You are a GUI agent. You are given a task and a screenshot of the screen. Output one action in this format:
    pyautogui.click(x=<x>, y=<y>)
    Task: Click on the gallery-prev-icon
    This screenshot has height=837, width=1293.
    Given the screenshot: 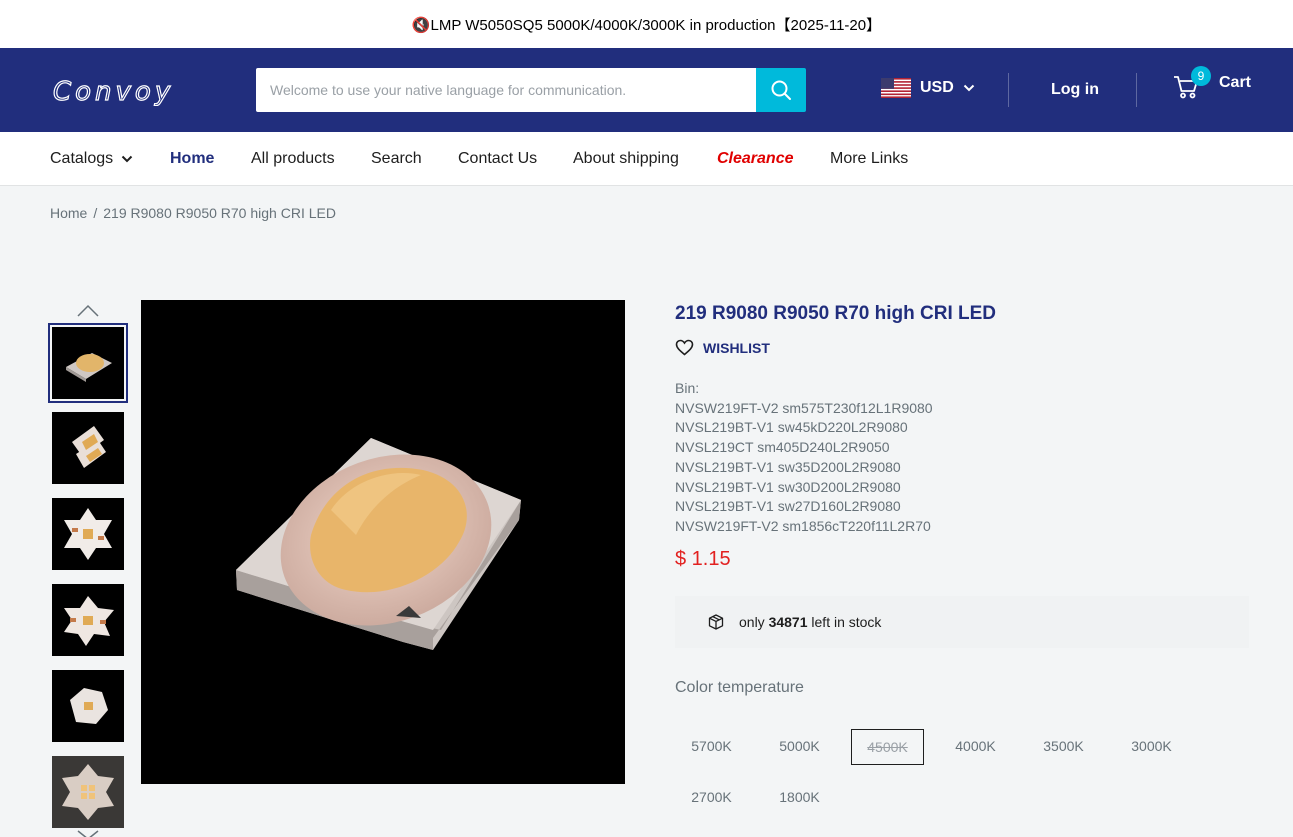 What is the action you would take?
    pyautogui.click(x=88, y=311)
    